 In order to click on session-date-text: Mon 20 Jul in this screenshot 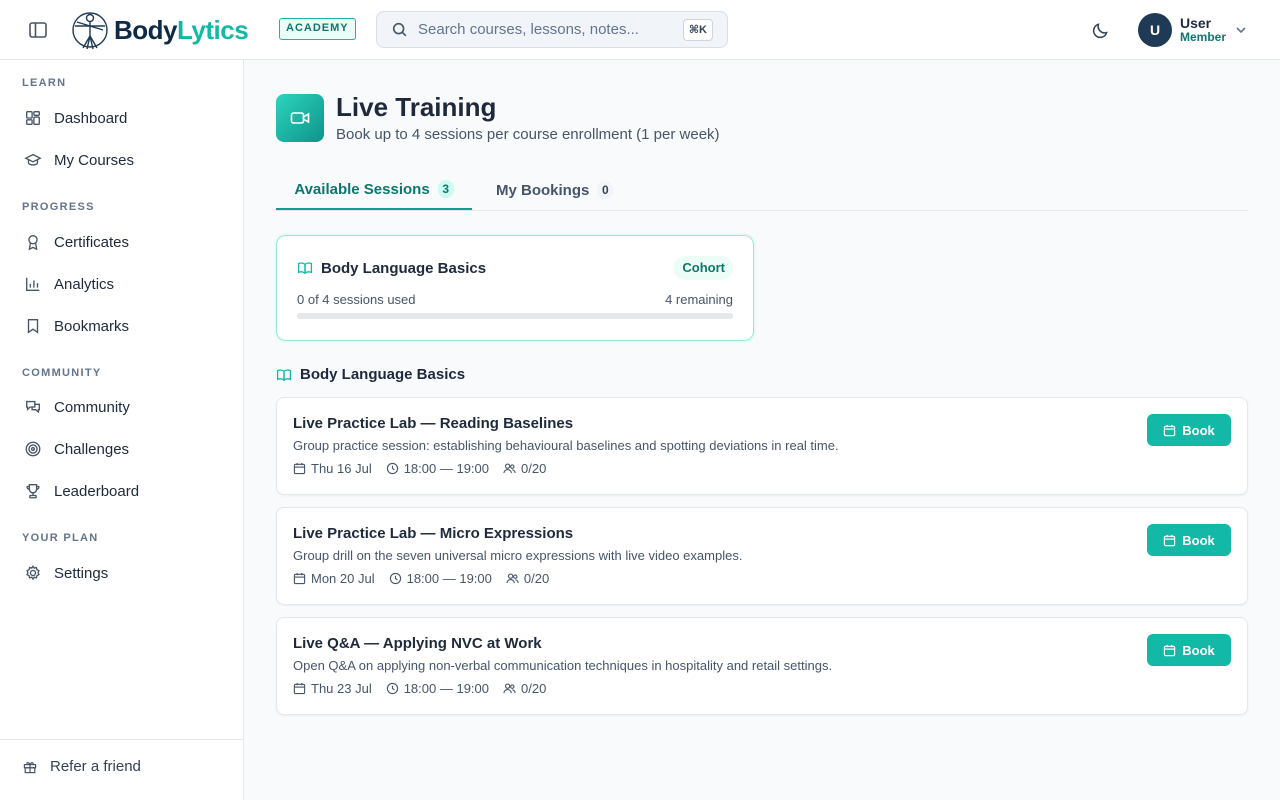, I will do `click(343, 578)`.